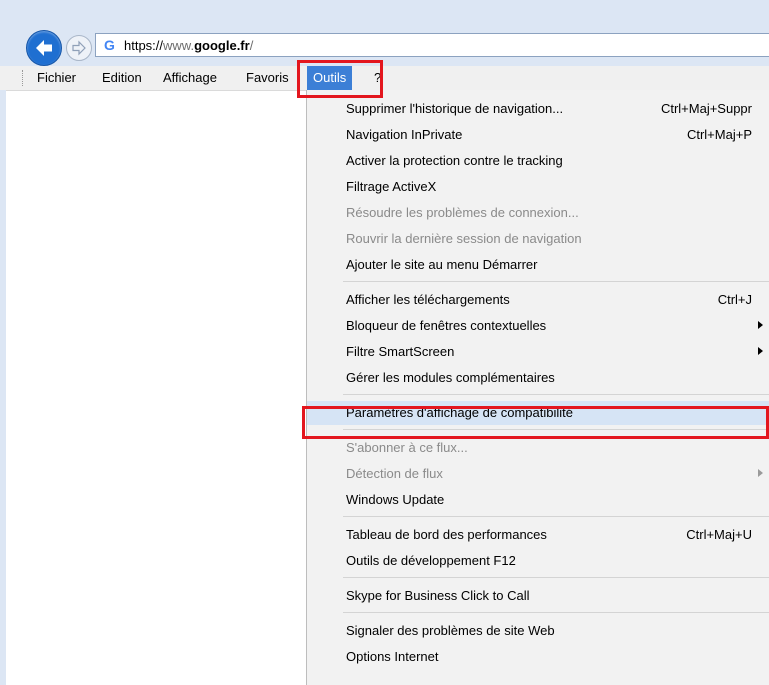 The height and width of the screenshot is (685, 769). I want to click on menu-item-label: Signaler des problèmes de site Web, so click(450, 630).